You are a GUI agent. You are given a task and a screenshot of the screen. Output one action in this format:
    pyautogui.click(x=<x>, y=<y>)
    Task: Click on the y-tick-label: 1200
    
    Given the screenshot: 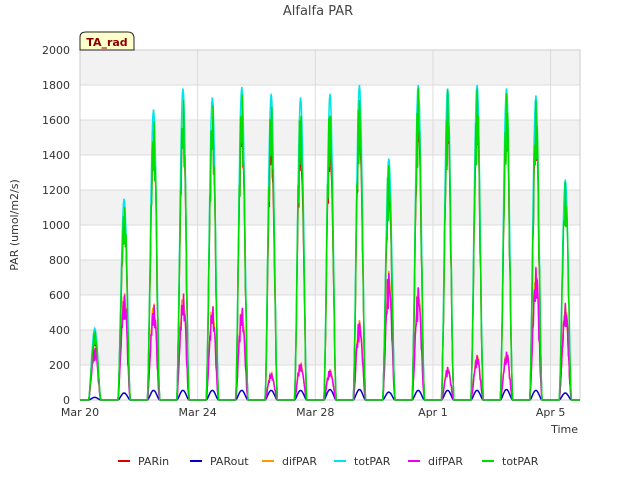 What is the action you would take?
    pyautogui.click(x=56, y=190)
    